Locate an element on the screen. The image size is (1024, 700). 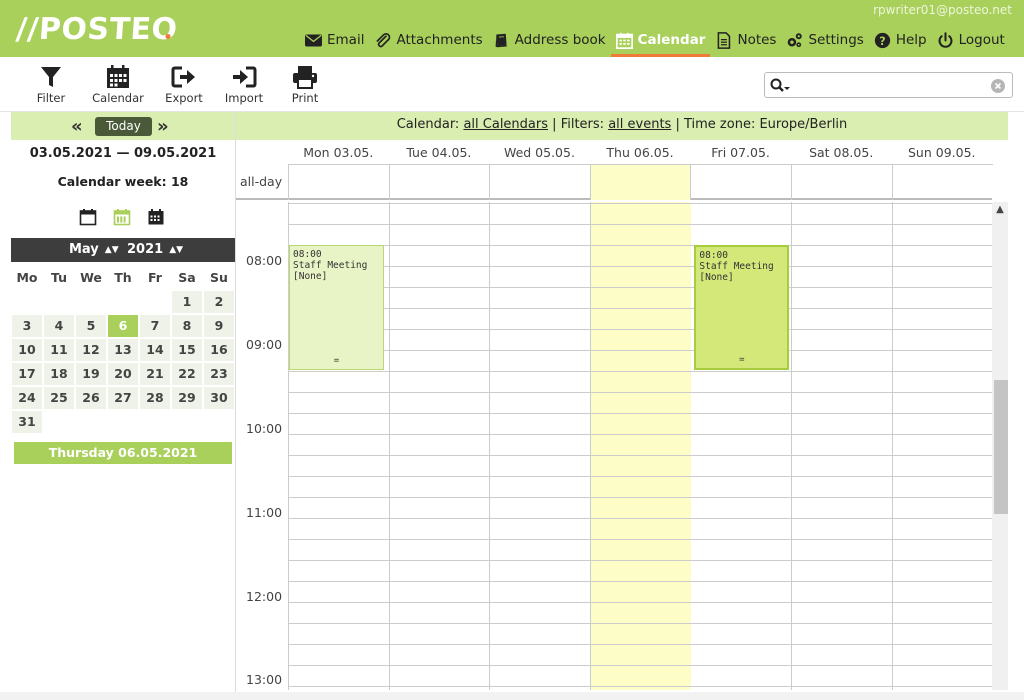
mini-calendar-day: 11 is located at coordinates (59, 350).